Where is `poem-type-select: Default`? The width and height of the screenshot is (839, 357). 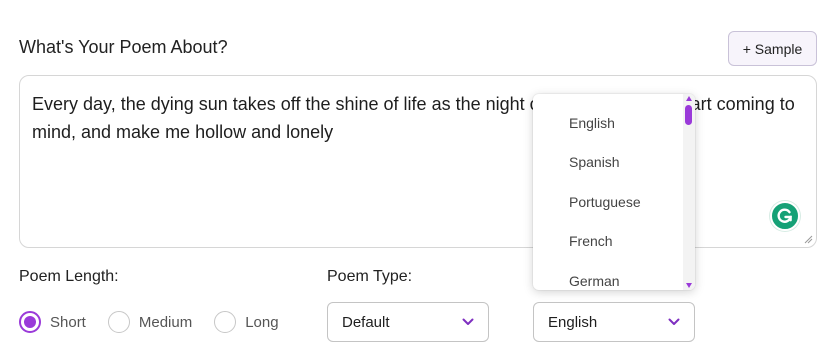
poem-type-select: Default is located at coordinates (408, 322).